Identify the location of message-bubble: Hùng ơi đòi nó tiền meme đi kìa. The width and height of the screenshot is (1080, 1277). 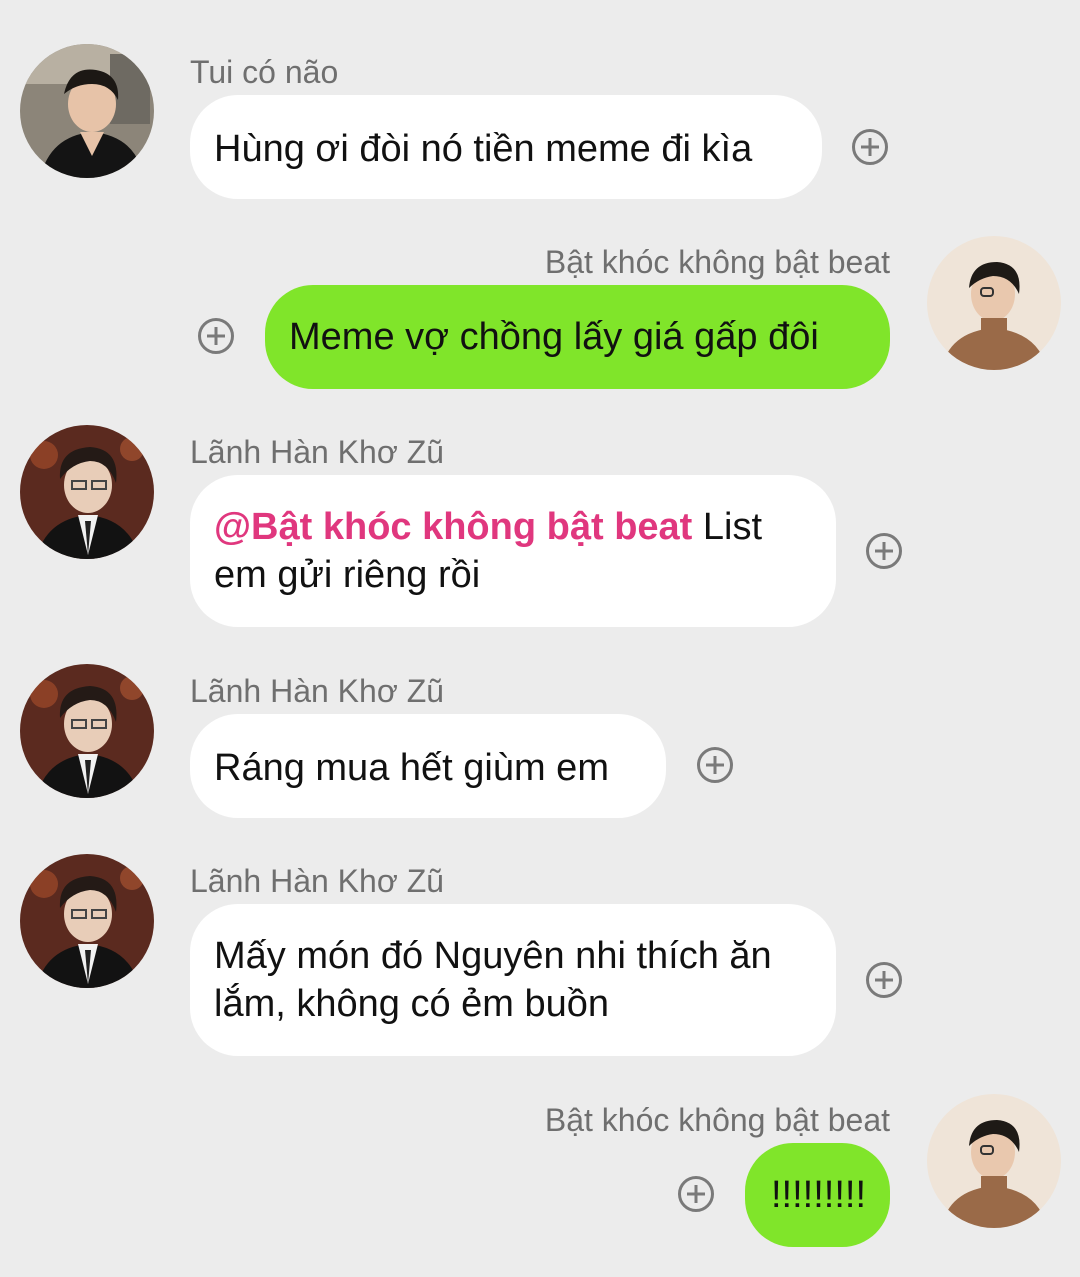
(506, 147).